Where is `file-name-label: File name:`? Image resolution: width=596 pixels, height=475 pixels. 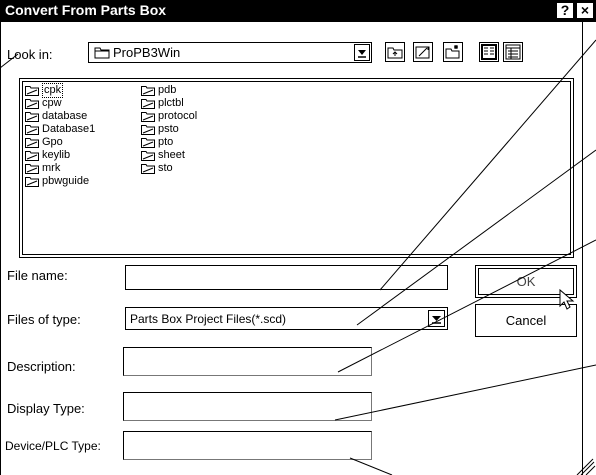
file-name-label: File name: is located at coordinates (37, 275).